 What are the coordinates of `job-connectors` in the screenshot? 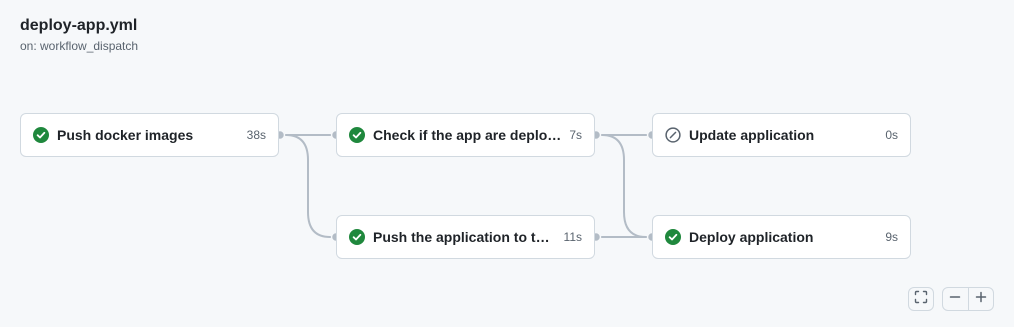 It's located at (466, 186).